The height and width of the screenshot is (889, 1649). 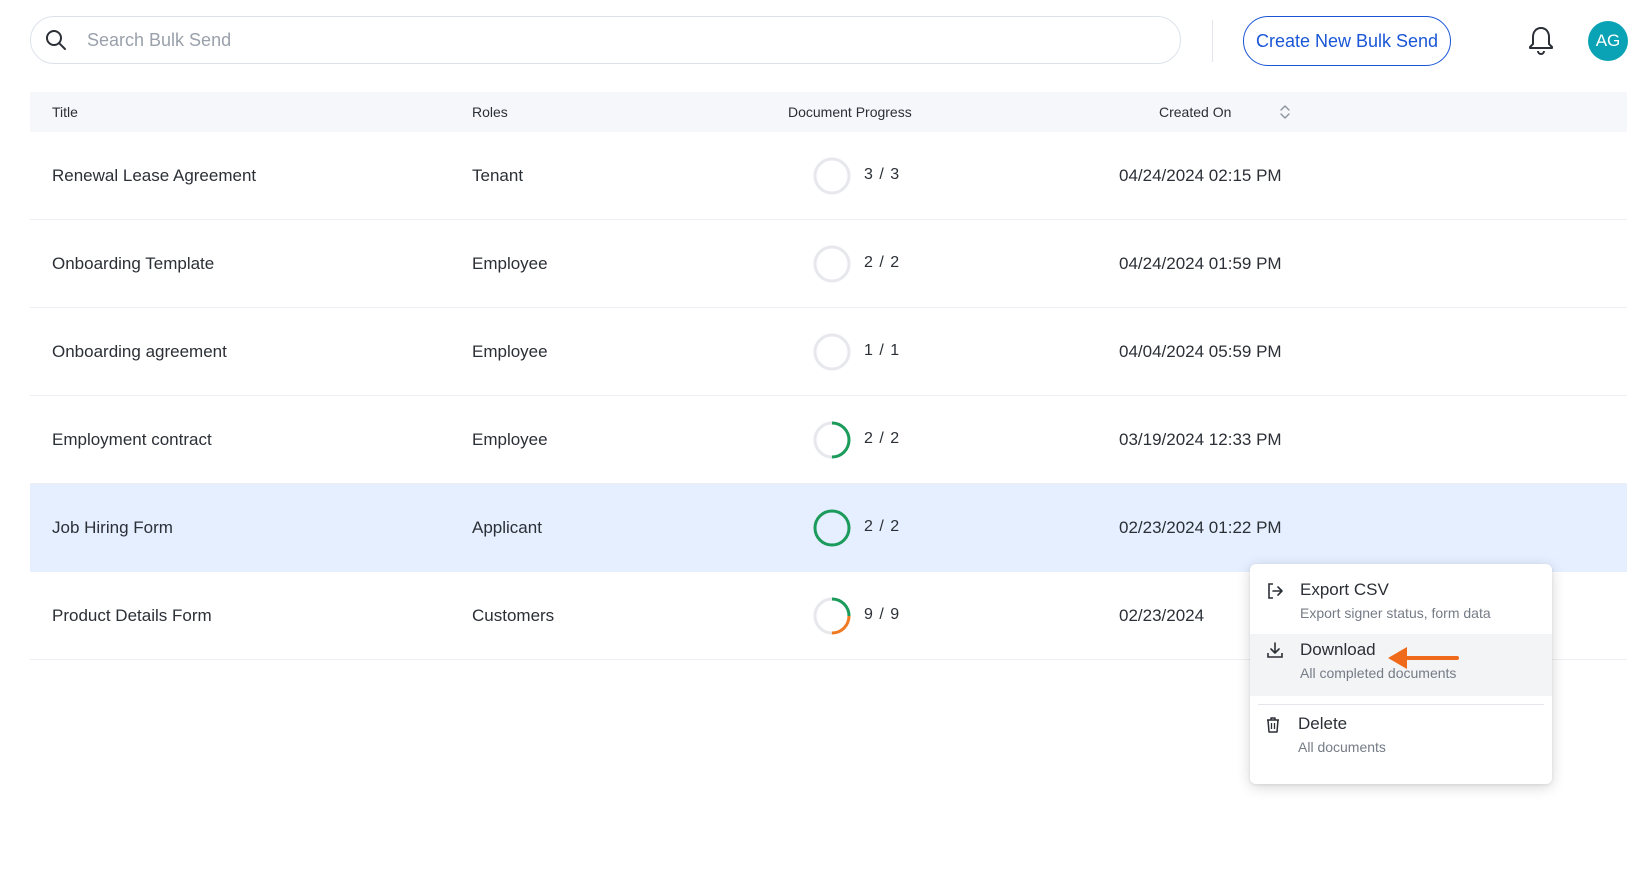 What do you see at coordinates (132, 615) in the screenshot?
I see `row-title: Product Details Form` at bounding box center [132, 615].